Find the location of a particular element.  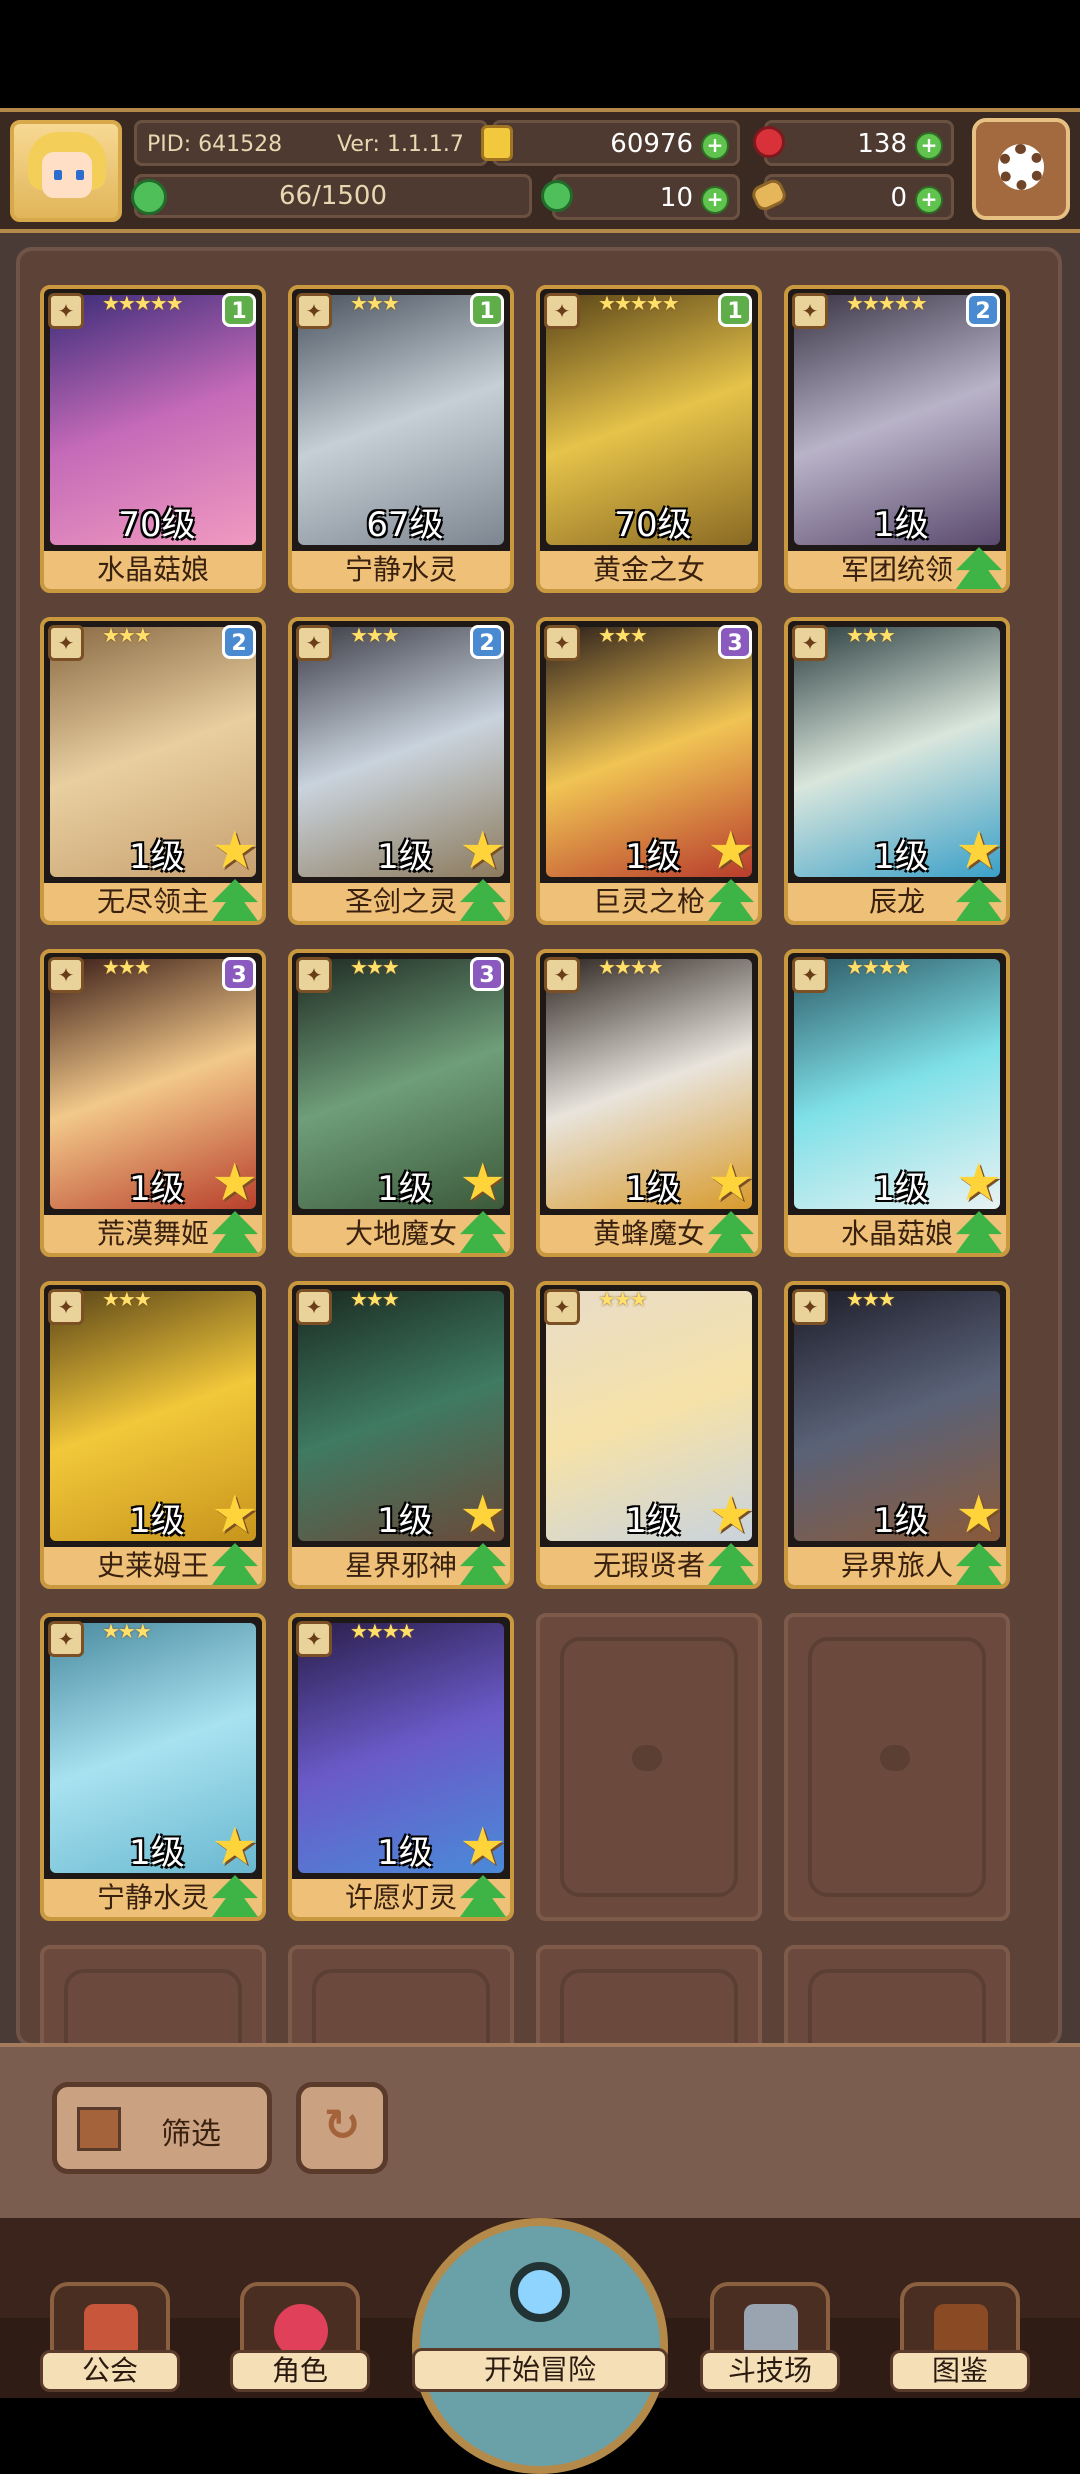

bone-icon is located at coordinates (769, 195).